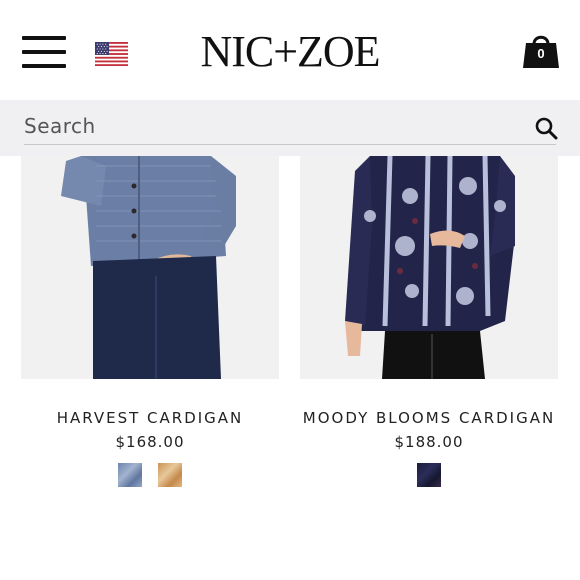  Describe the element at coordinates (150, 418) in the screenshot. I see `product-name: HARVEST CARDIGAN` at that location.